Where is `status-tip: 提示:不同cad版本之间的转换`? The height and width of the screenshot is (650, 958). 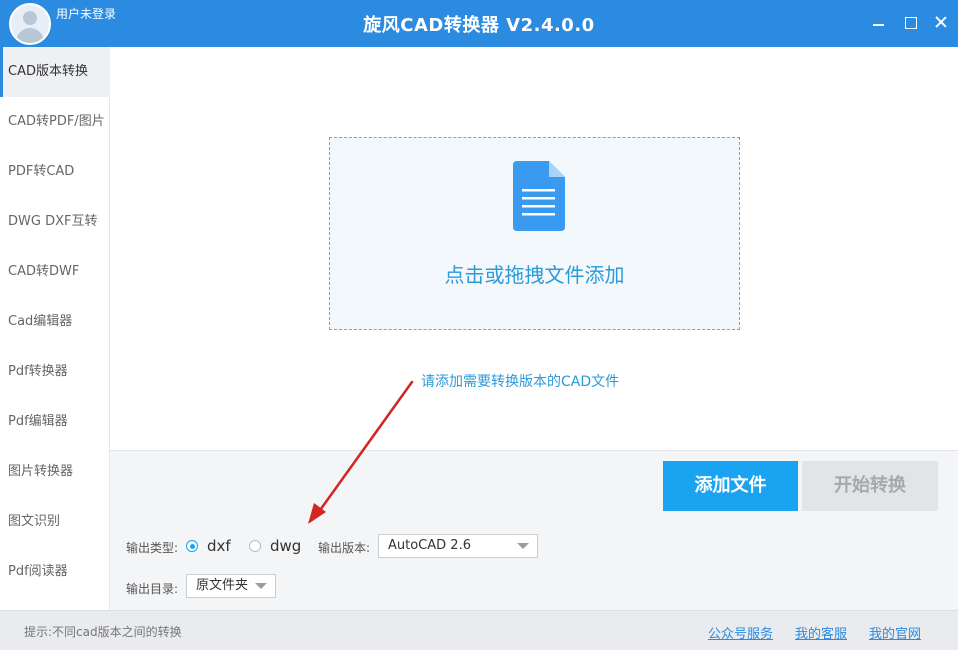 status-tip: 提示:不同cad版本之间的转换 is located at coordinates (103, 632).